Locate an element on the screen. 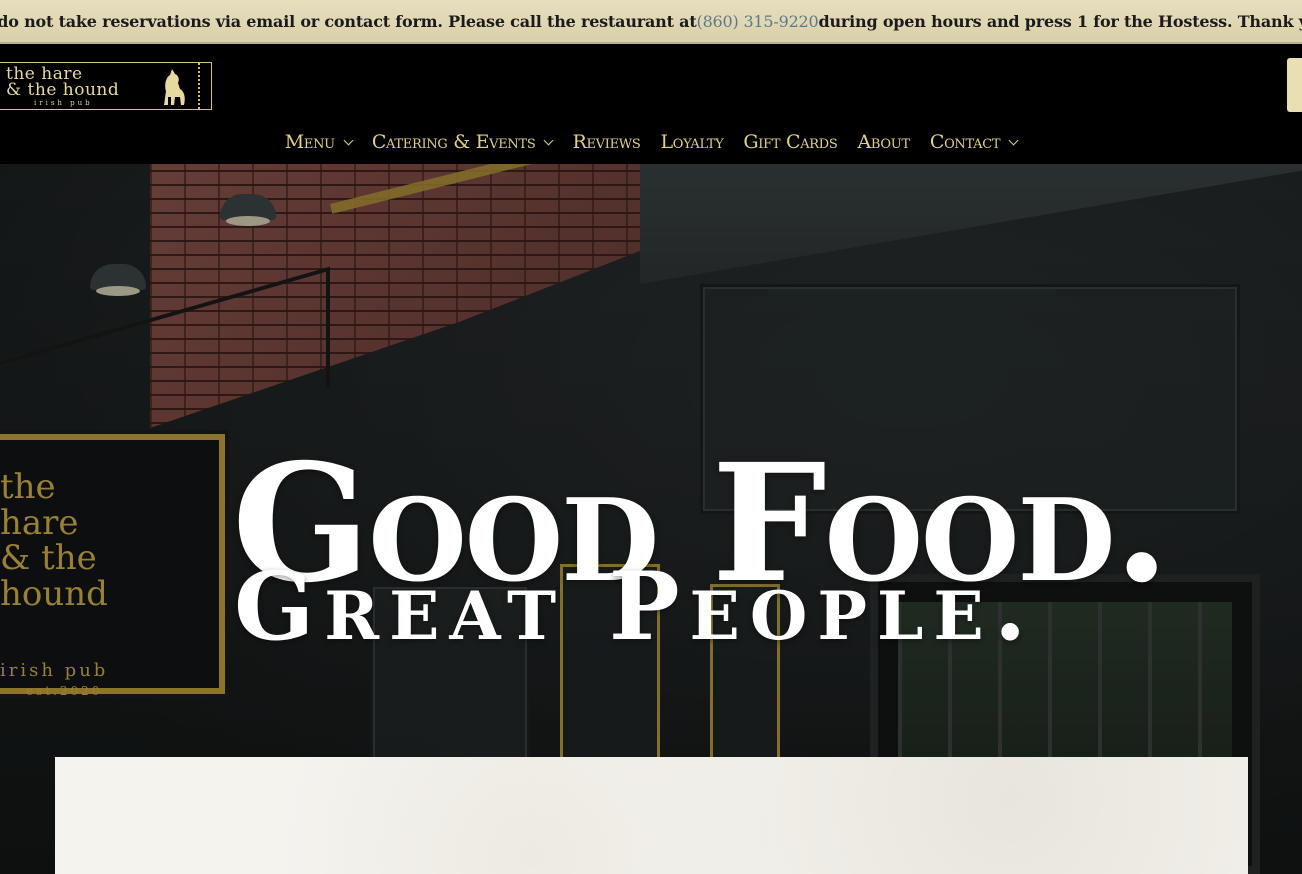  logo-line-hound: & the hound is located at coordinates (63, 89).